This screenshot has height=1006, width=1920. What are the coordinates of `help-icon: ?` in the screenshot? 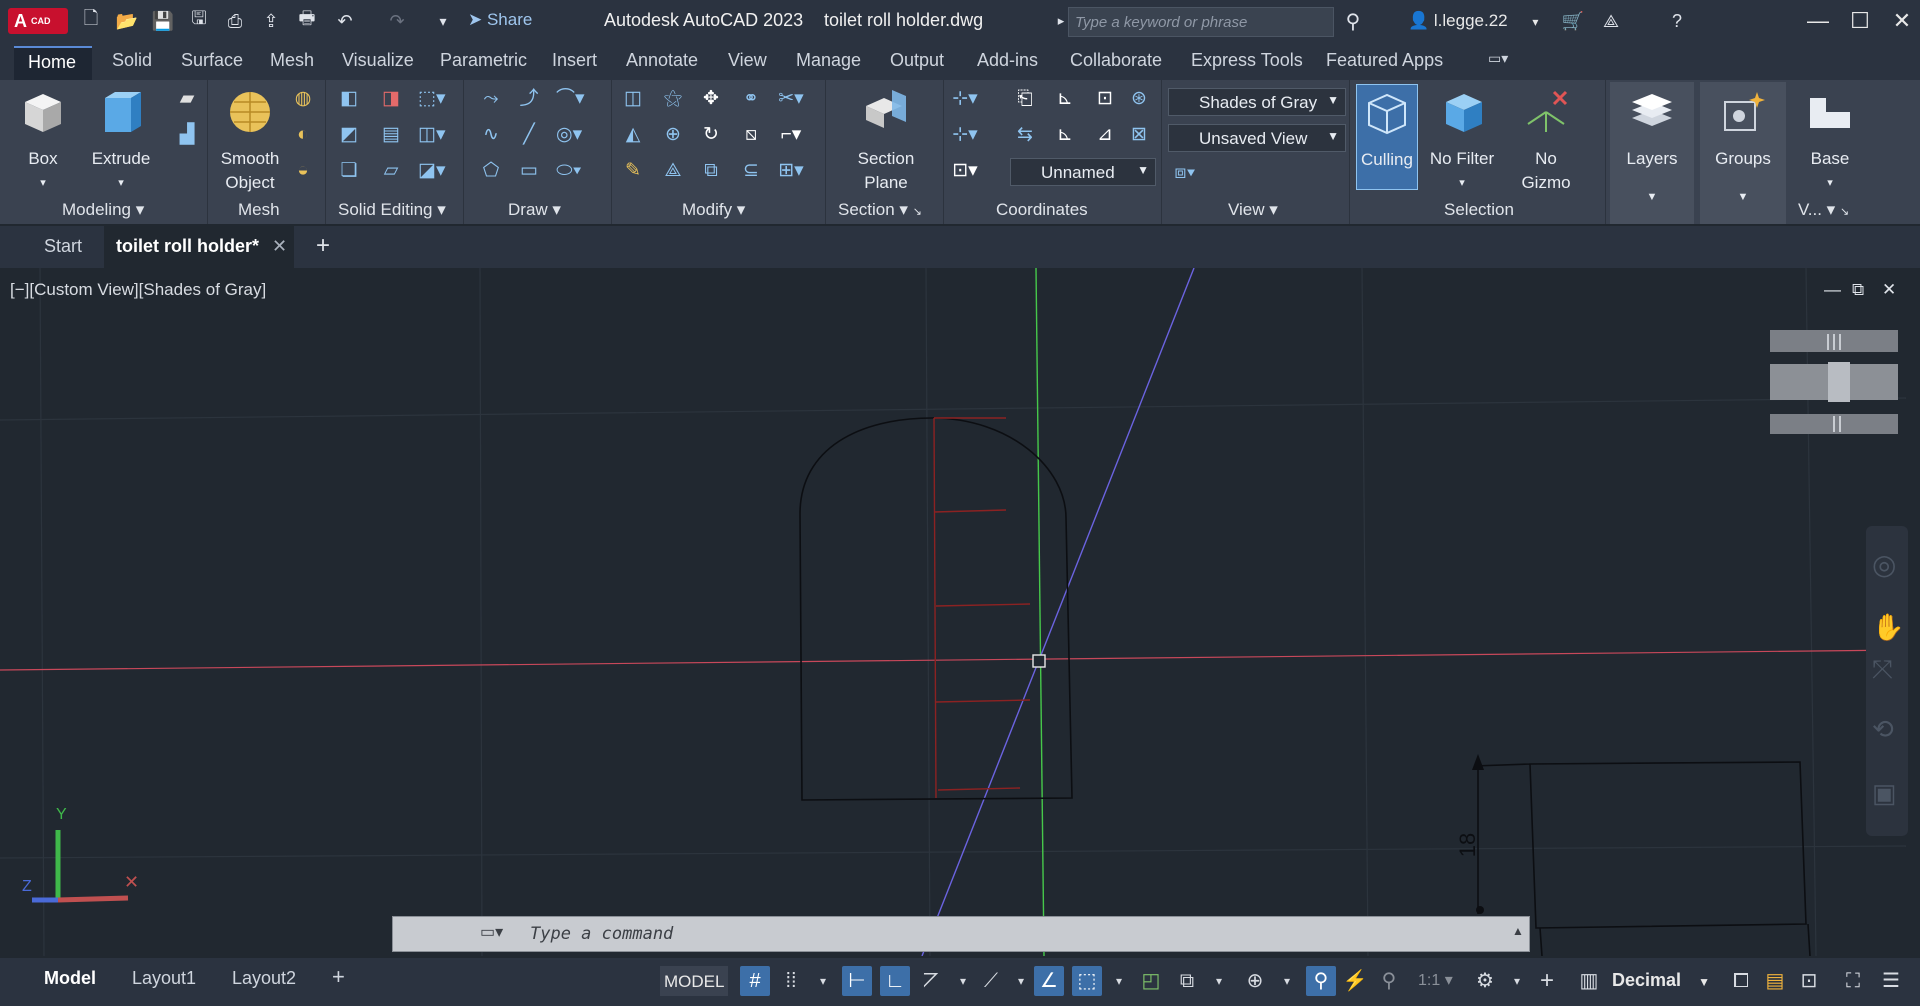 It's located at (1677, 21).